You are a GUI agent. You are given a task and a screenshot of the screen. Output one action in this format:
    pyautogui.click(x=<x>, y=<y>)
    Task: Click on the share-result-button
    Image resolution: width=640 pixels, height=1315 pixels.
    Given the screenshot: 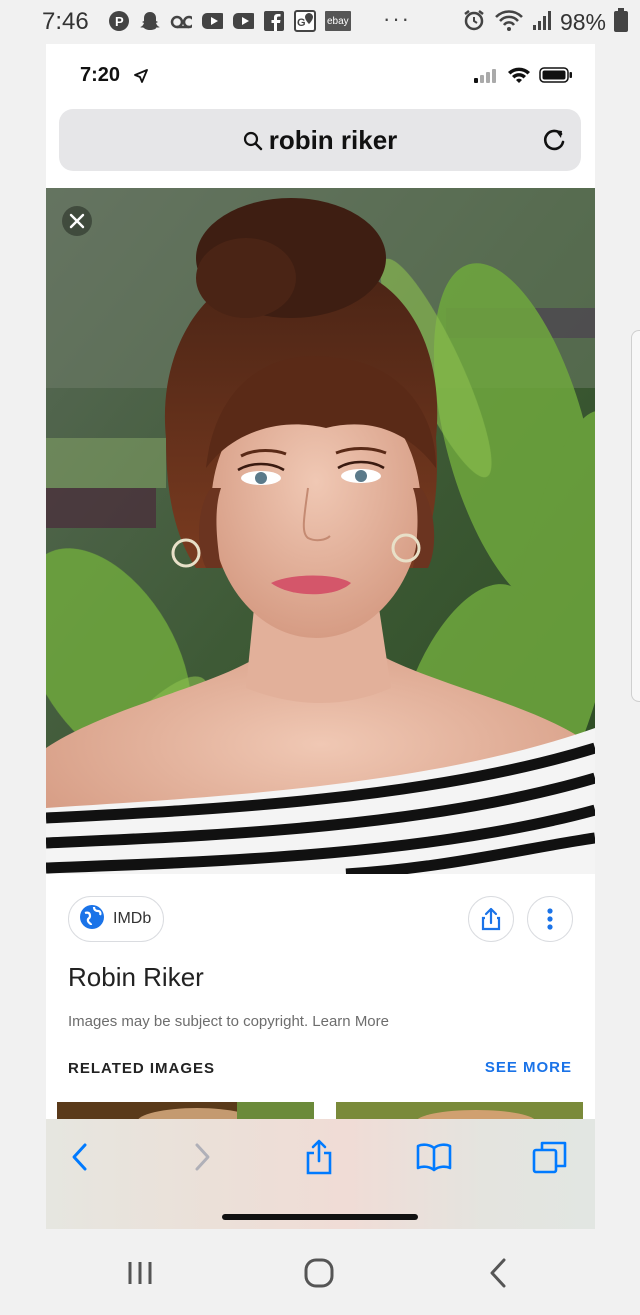 What is the action you would take?
    pyautogui.click(x=491, y=919)
    